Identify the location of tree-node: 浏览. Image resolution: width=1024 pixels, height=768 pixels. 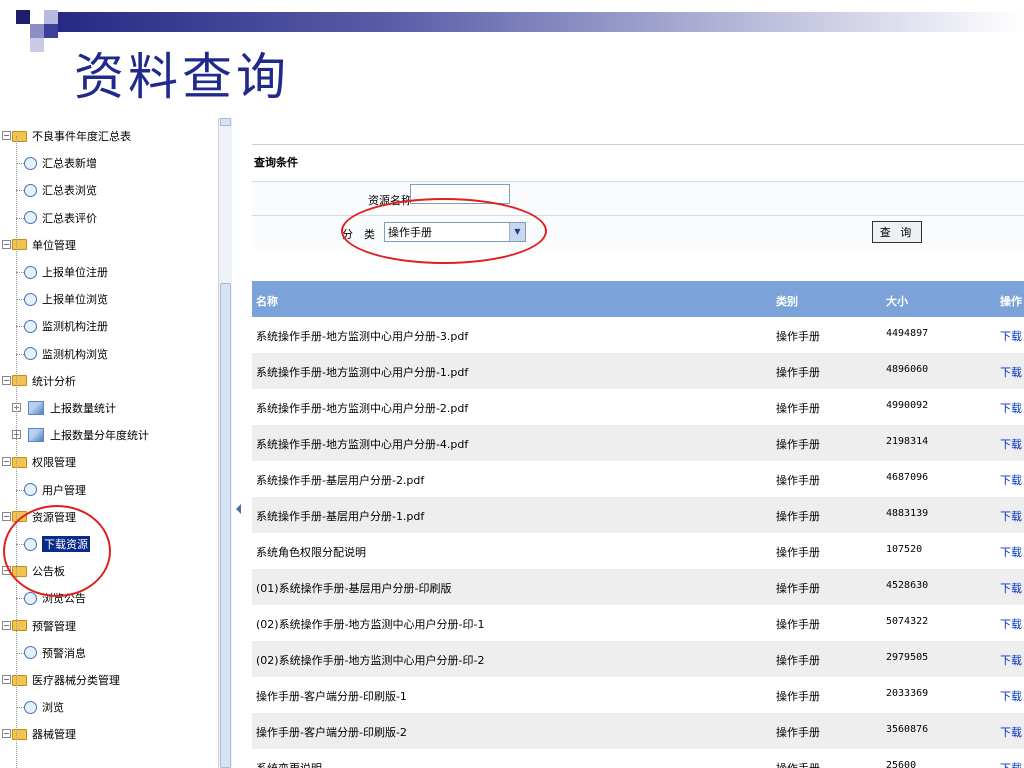
(44, 707).